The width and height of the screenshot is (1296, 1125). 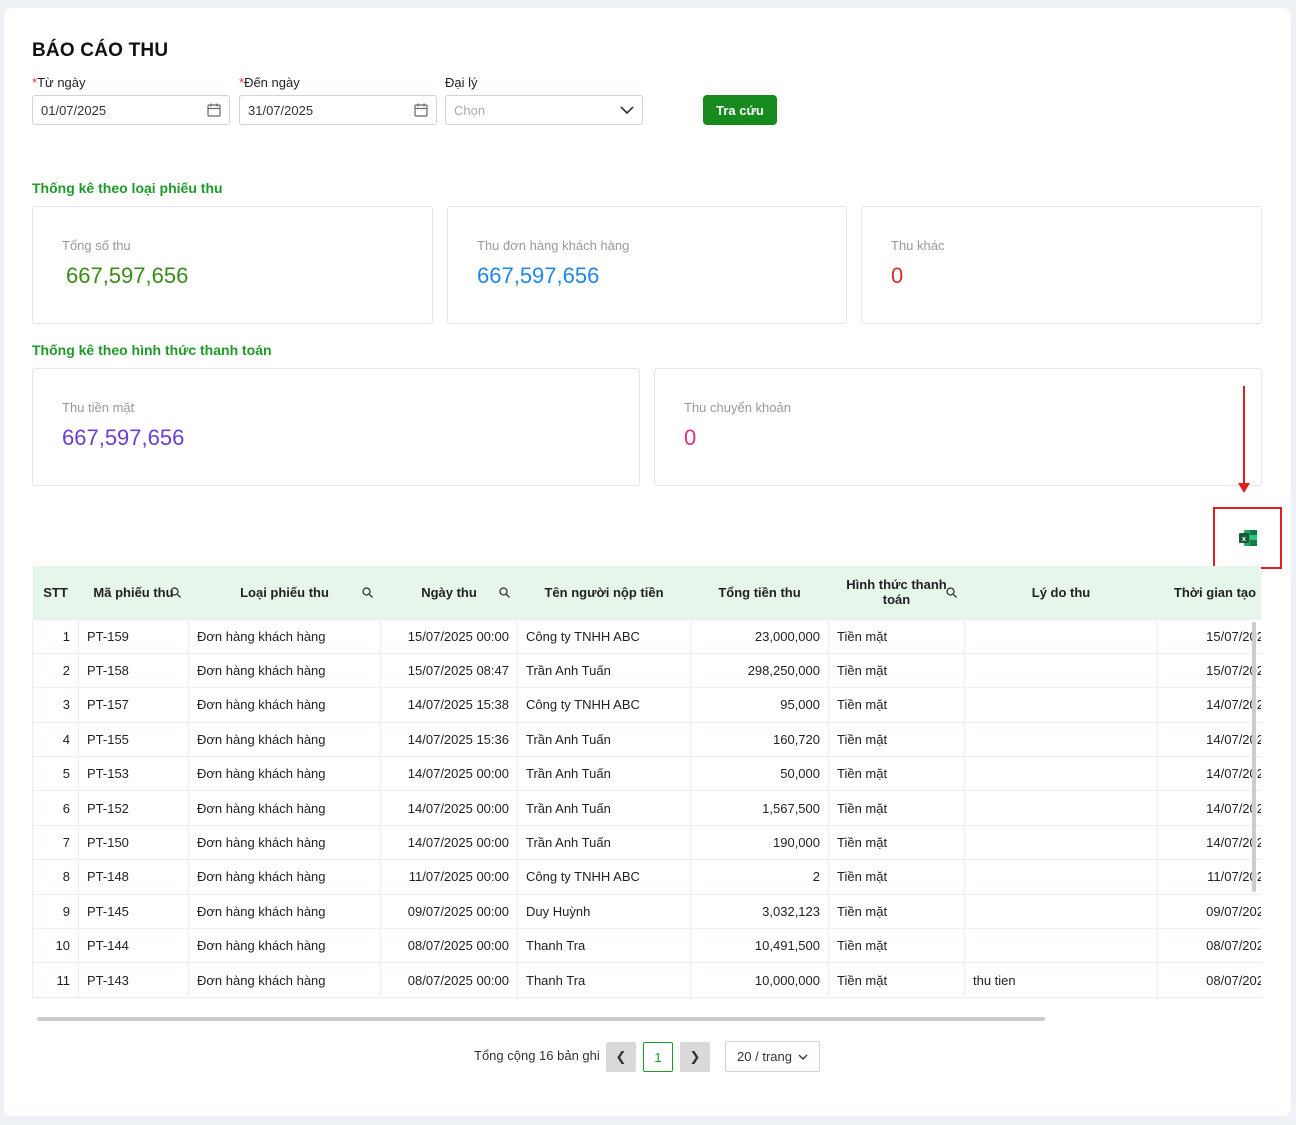 I want to click on stat-card-other: Thu khác 0, so click(x=1061, y=265).